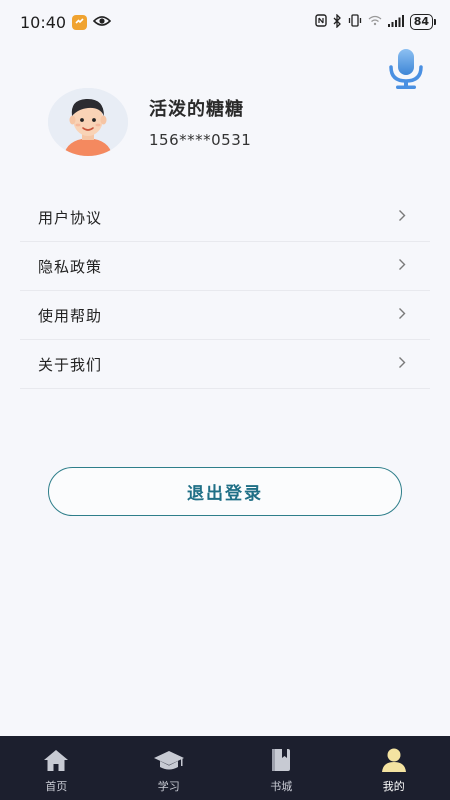 This screenshot has height=800, width=450. What do you see at coordinates (56, 760) in the screenshot?
I see `home-icon` at bounding box center [56, 760].